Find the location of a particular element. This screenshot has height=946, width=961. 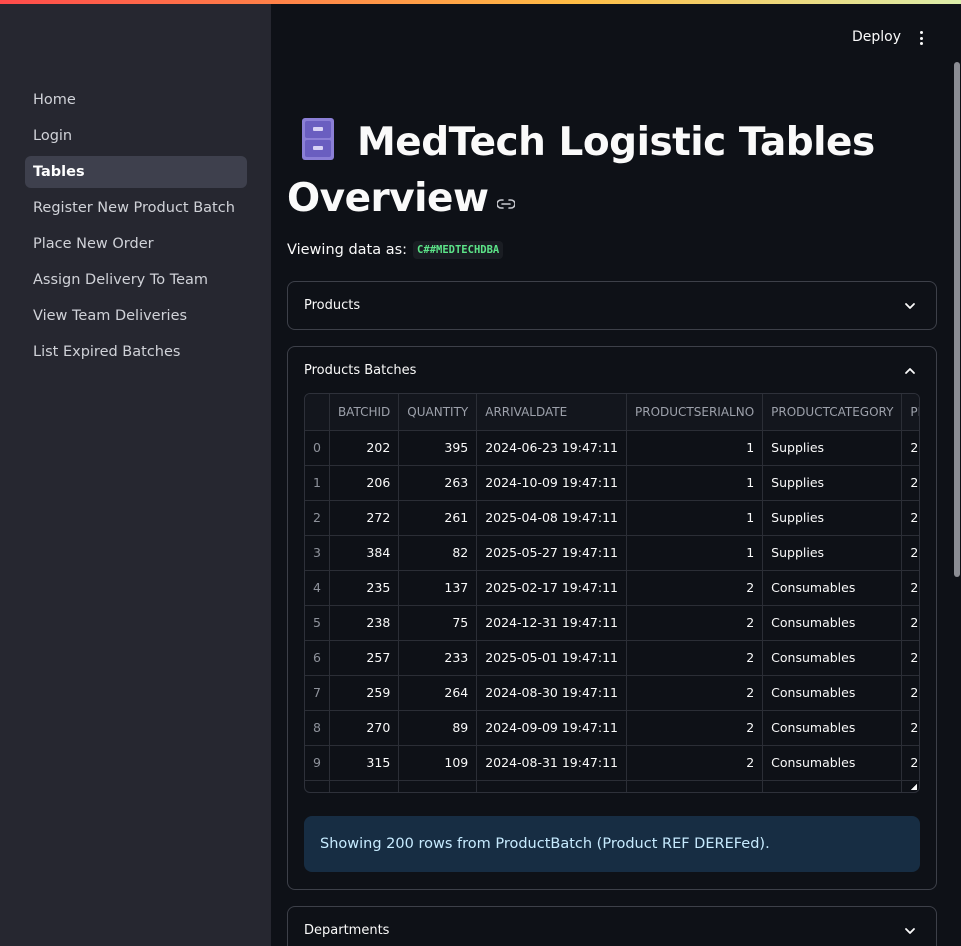

sidebar-item-view-team-deliveries: View Team Deliveries is located at coordinates (136, 316).